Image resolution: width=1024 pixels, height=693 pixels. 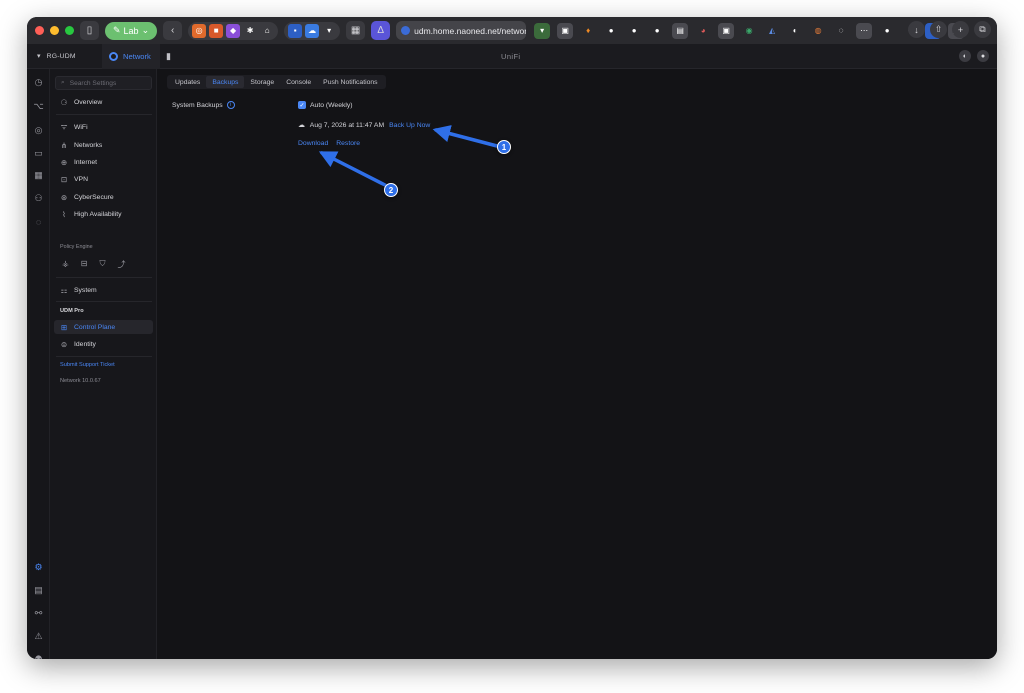 I want to click on pinned-tab-icon: ∆, so click(x=381, y=30).